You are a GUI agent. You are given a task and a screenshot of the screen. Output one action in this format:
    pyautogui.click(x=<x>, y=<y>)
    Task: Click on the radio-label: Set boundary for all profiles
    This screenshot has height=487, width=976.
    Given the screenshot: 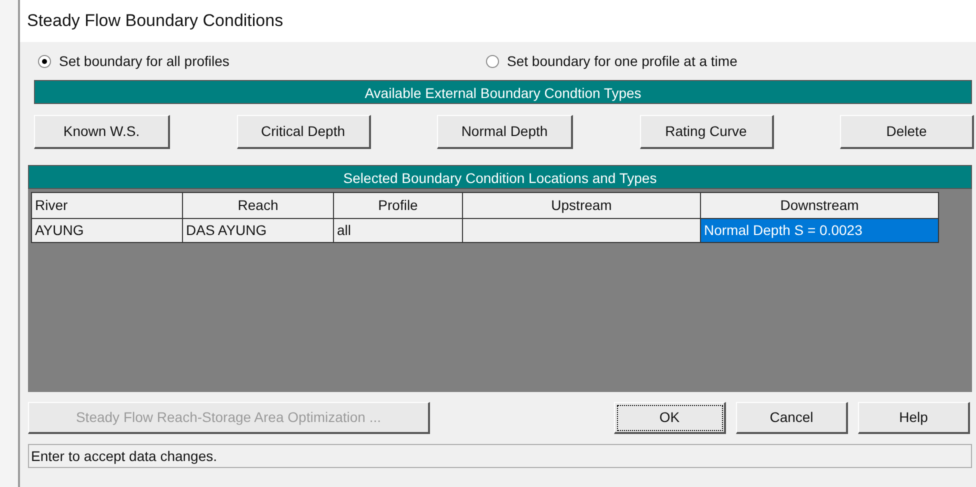 What is the action you would take?
    pyautogui.click(x=144, y=61)
    